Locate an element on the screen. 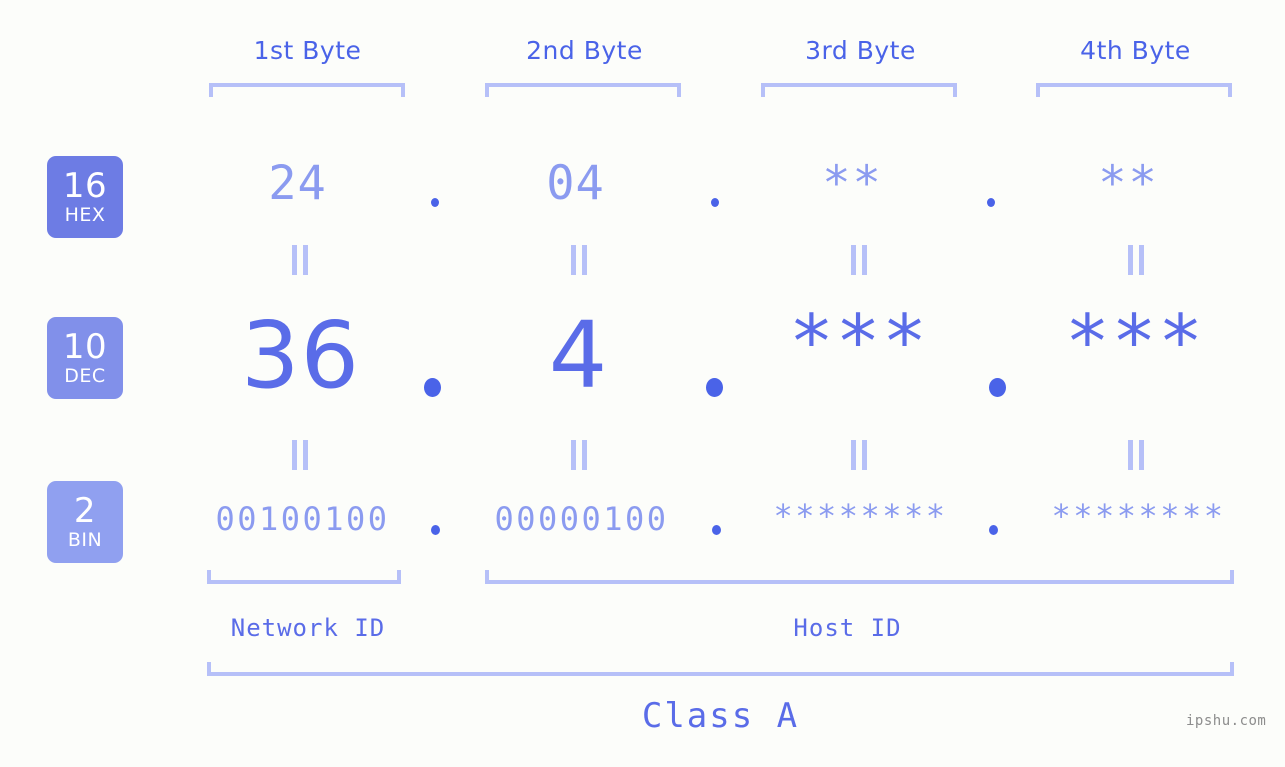  base-badge-hex-number: 16 is located at coordinates (85, 186).